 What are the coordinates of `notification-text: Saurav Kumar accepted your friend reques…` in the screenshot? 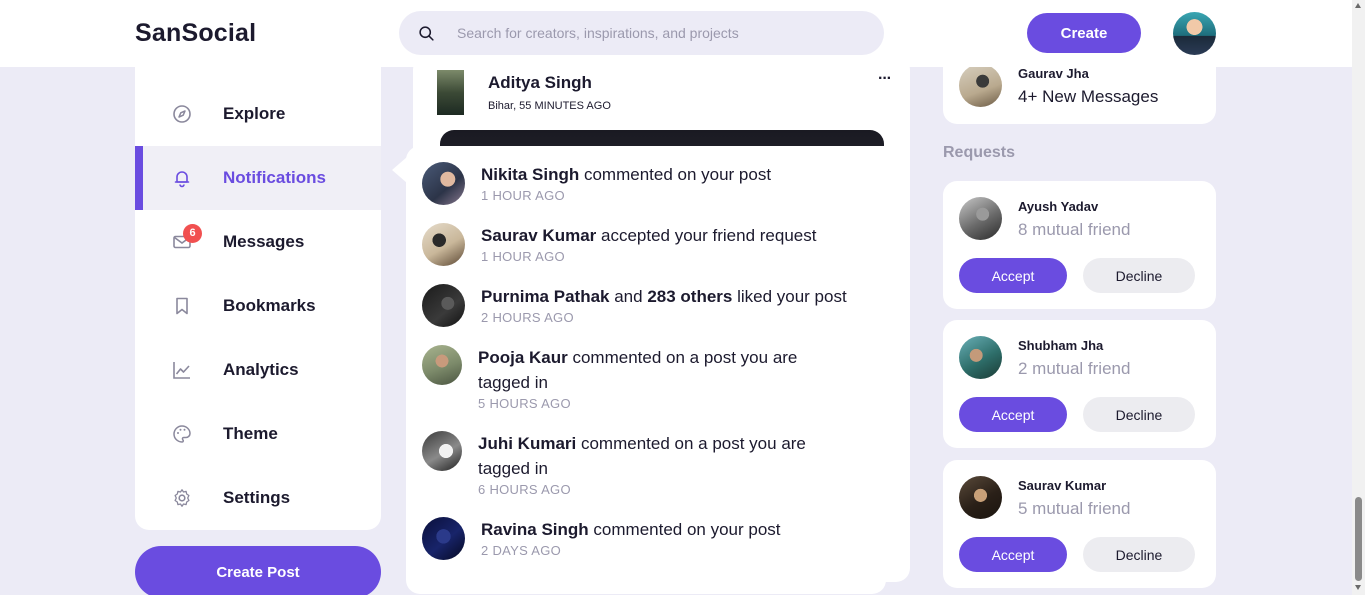 It's located at (649, 235).